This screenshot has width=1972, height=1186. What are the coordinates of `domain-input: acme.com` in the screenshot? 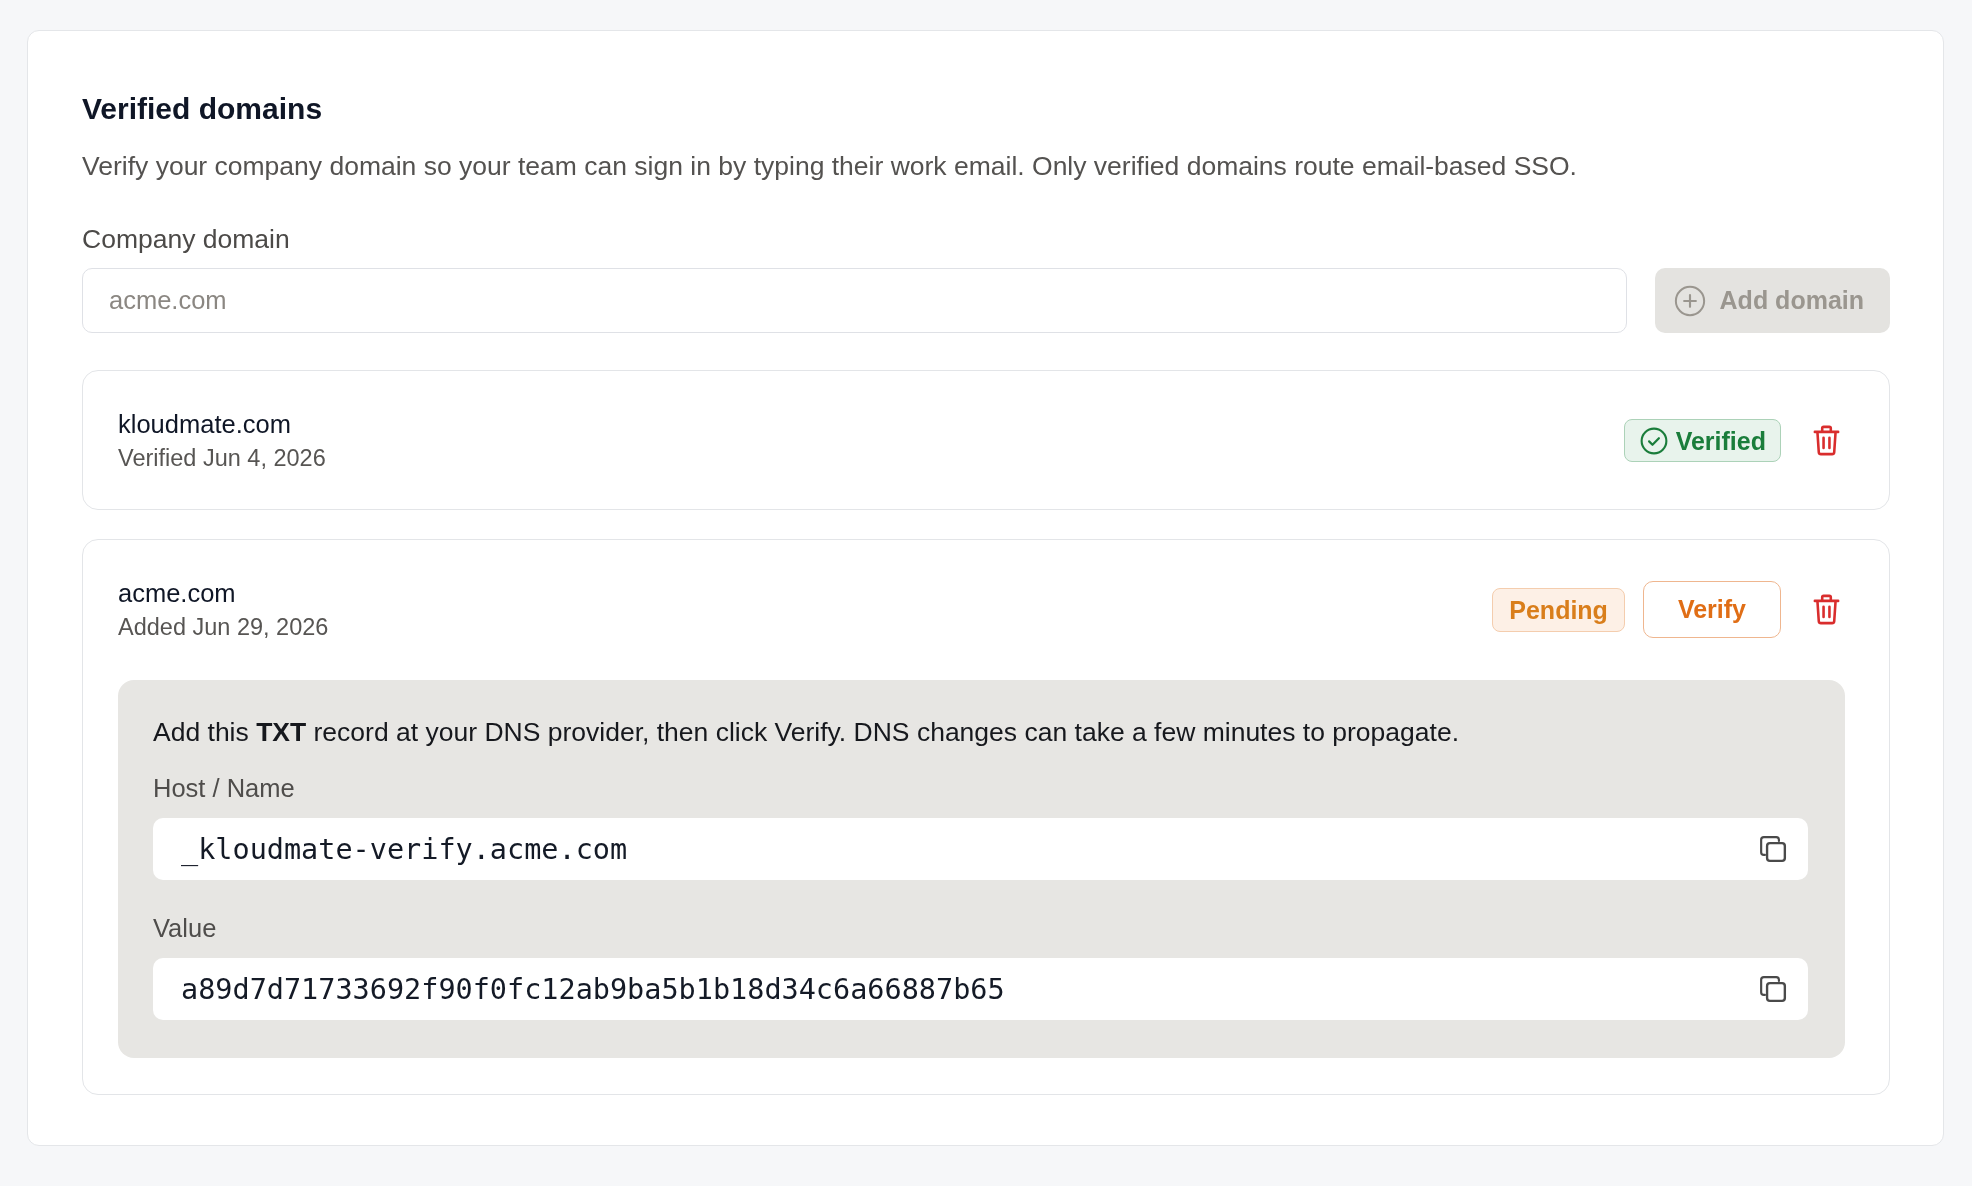 It's located at (854, 300).